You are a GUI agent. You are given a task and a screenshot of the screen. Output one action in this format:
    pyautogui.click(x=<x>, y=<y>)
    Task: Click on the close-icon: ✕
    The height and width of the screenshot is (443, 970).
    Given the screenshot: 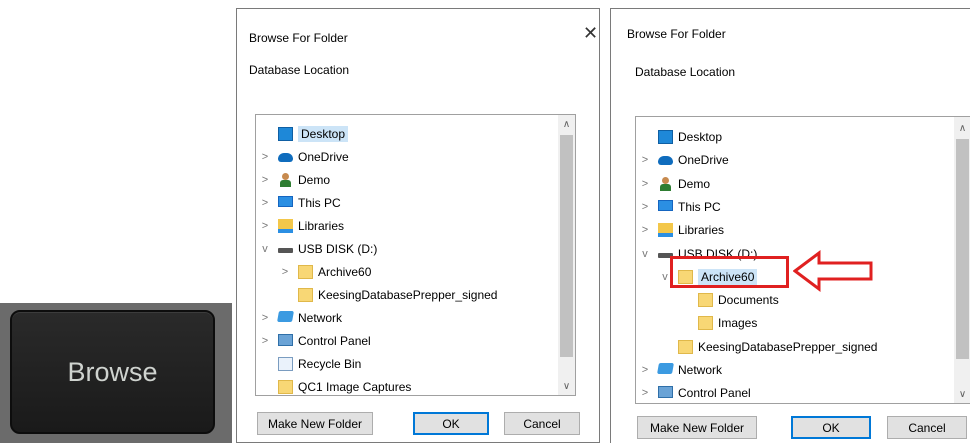 What is the action you would take?
    pyautogui.click(x=590, y=33)
    